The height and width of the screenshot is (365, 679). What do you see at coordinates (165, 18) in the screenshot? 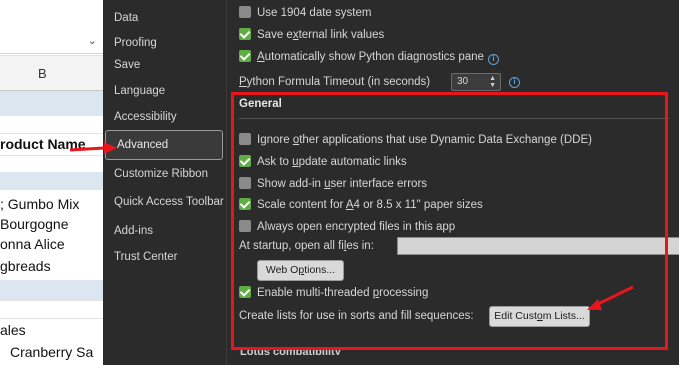
I see `nav-item-data: Data` at bounding box center [165, 18].